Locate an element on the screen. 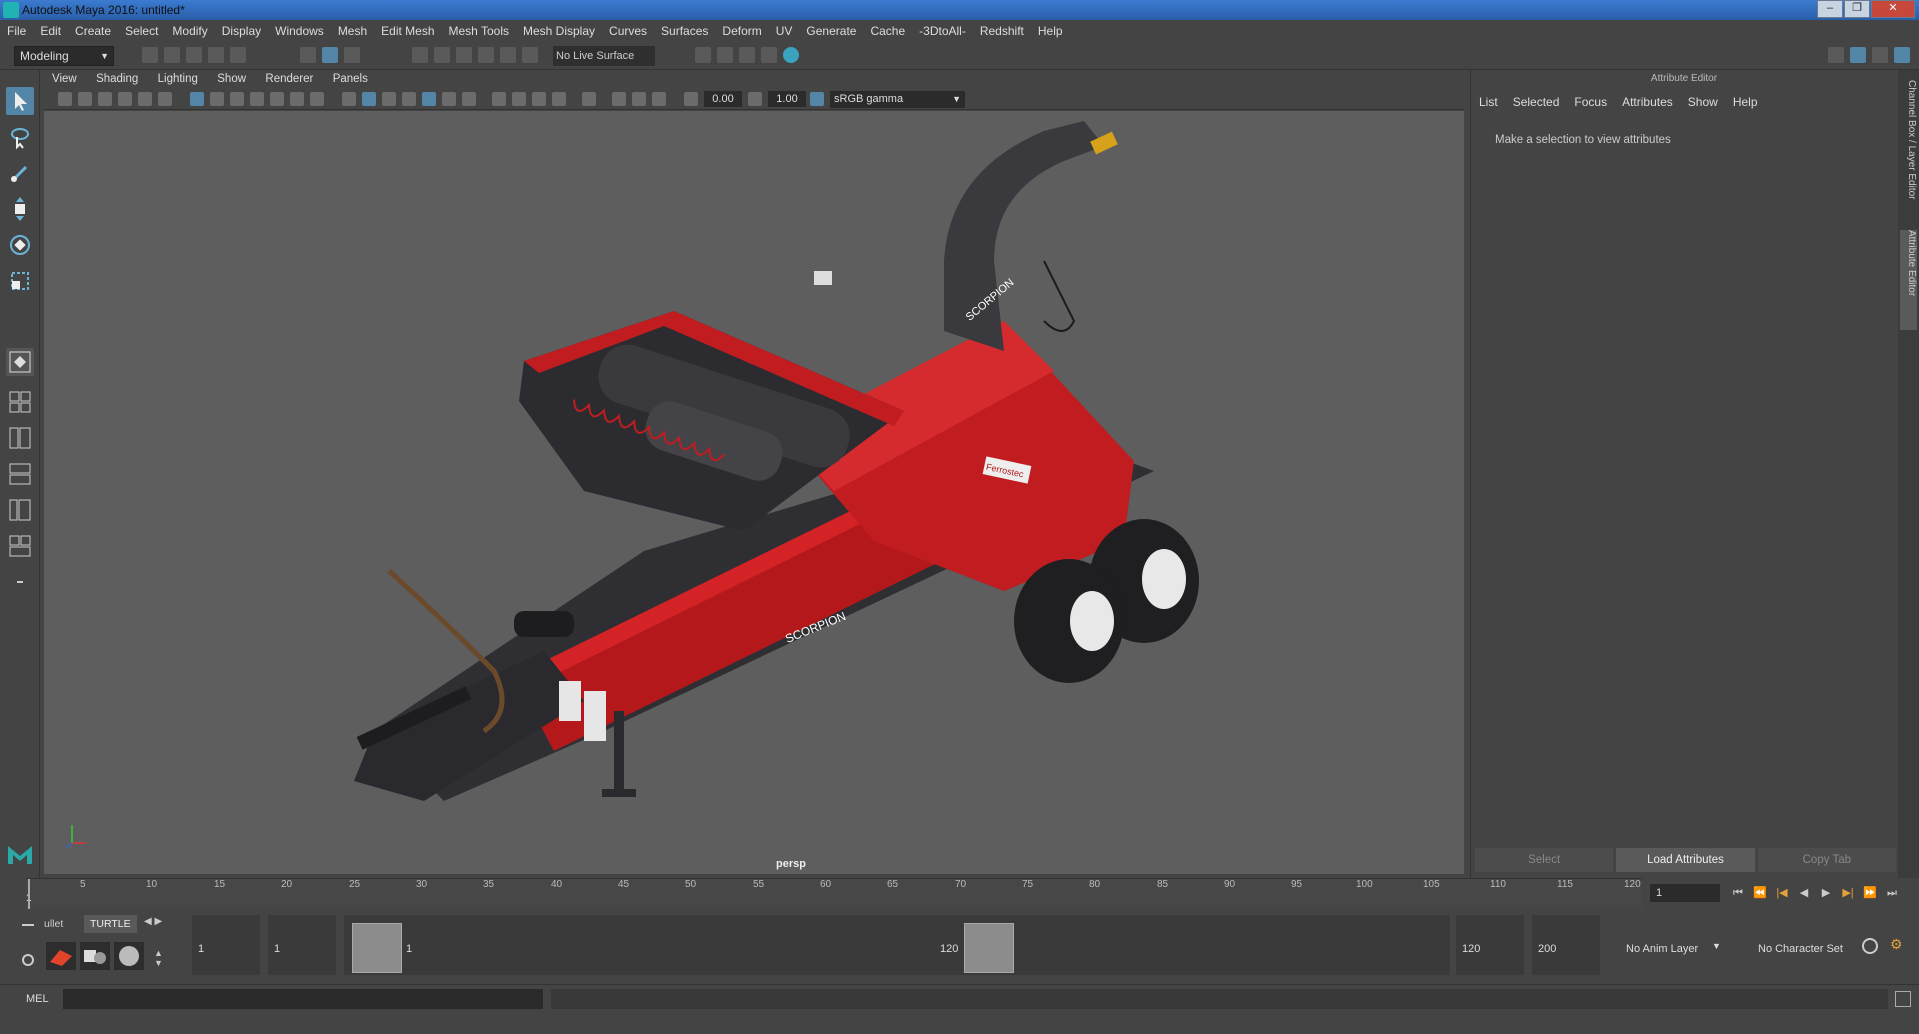 The image size is (1919, 1034). current-time-marker is located at coordinates (29, 894).